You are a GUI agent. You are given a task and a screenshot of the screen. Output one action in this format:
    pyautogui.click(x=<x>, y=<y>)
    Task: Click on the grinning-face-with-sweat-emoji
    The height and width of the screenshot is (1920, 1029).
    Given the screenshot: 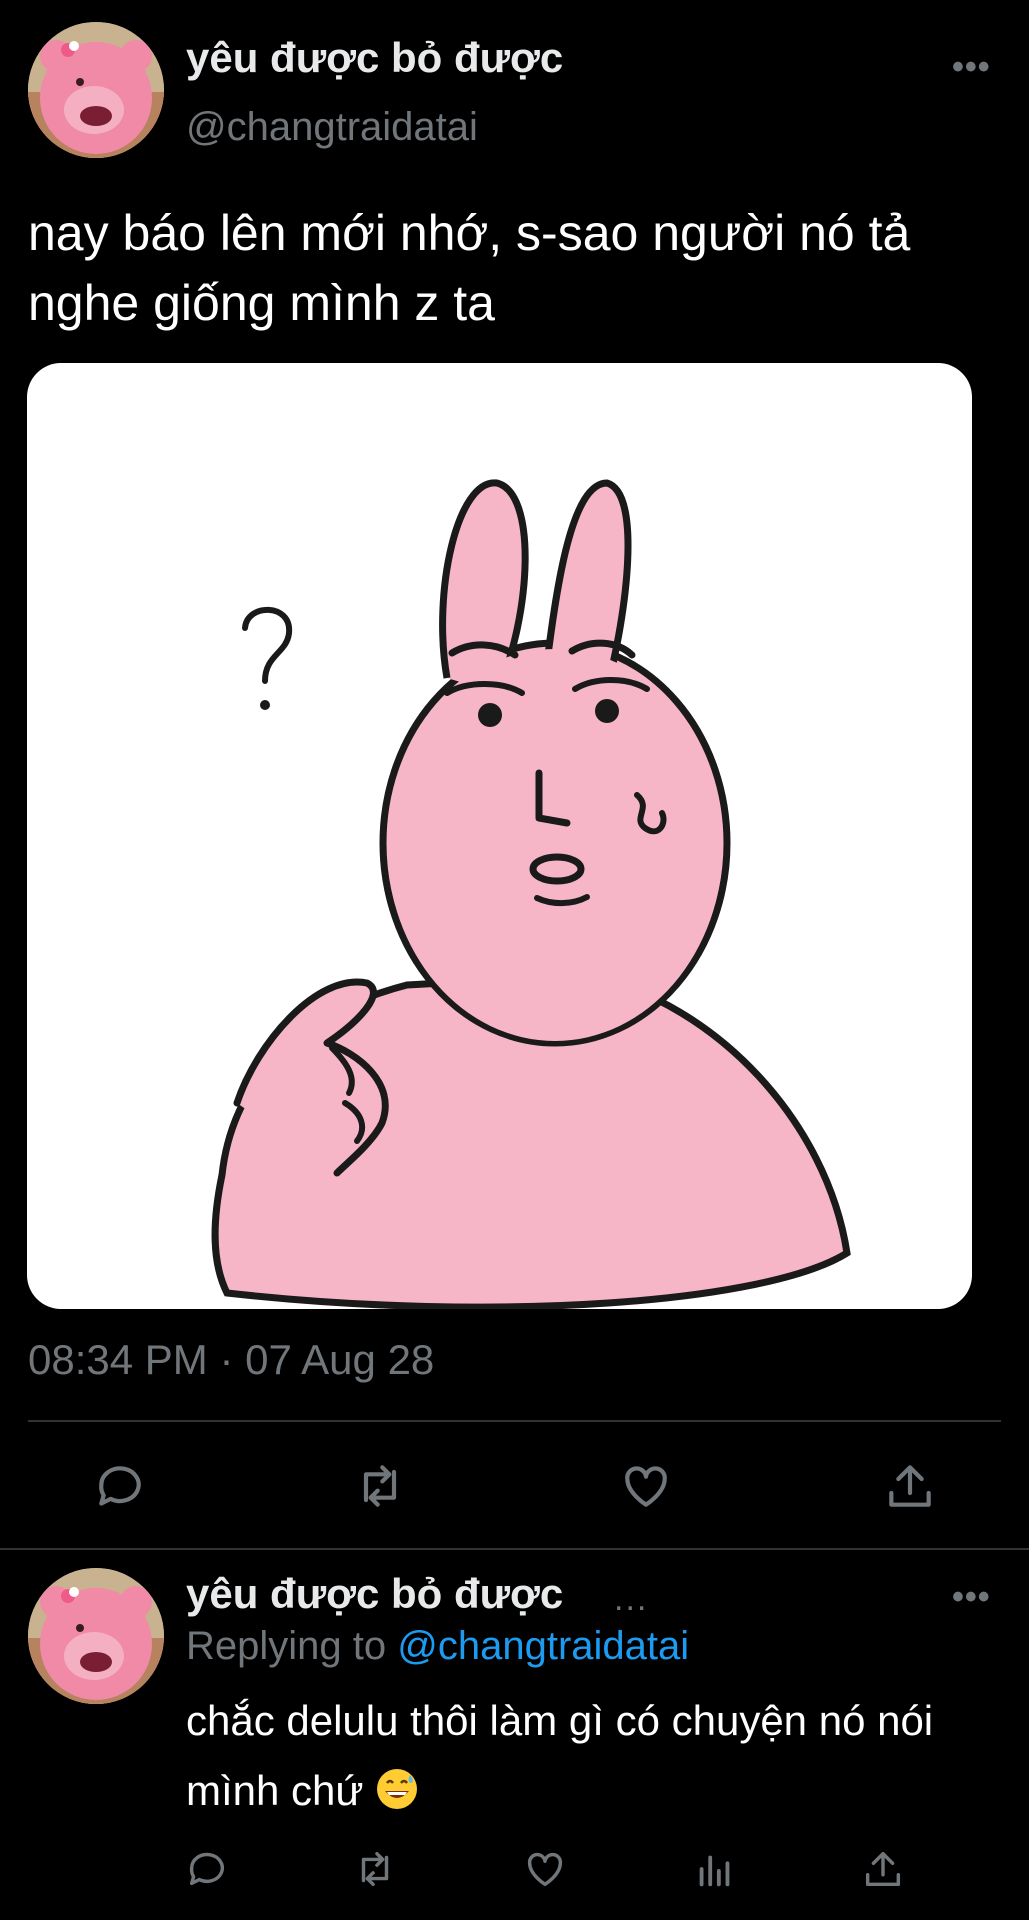 What is the action you would take?
    pyautogui.click(x=397, y=1785)
    